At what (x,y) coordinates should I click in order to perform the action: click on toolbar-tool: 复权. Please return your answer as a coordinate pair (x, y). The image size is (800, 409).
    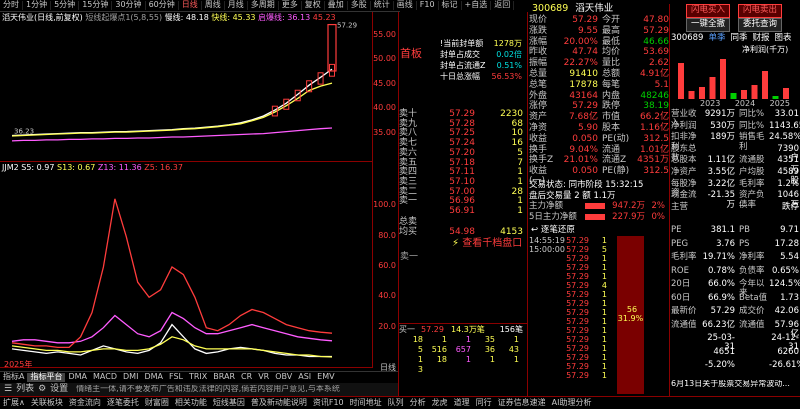
    Looking at the image, I should click on (313, 5).